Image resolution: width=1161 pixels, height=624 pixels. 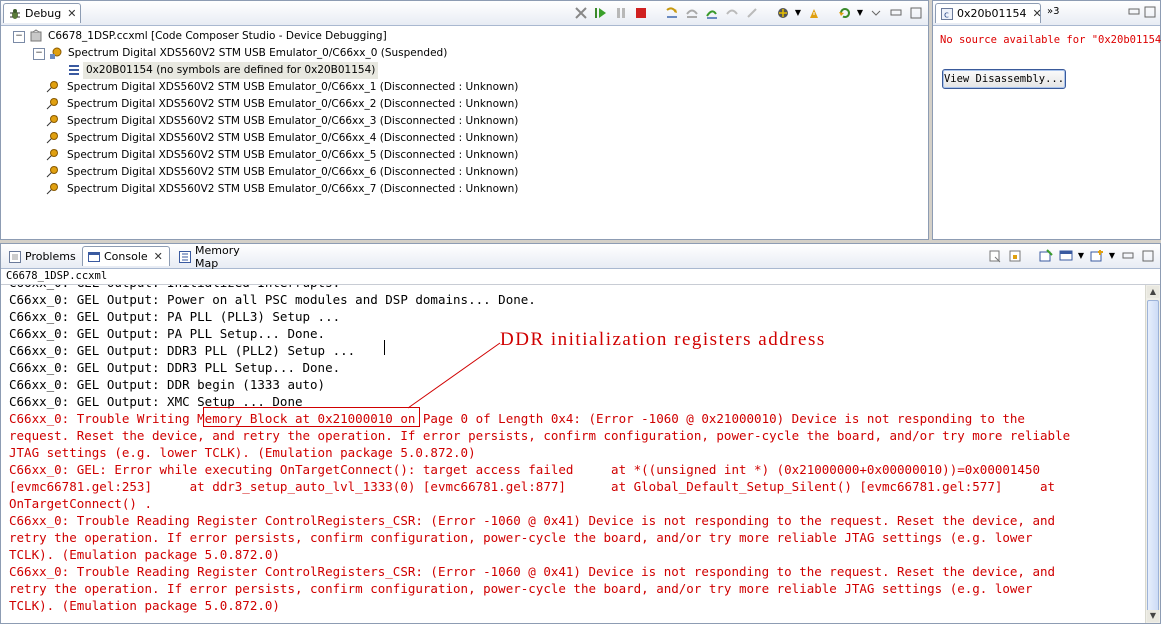 What do you see at coordinates (946, 15) in the screenshot?
I see `svg-text: c` at bounding box center [946, 15].